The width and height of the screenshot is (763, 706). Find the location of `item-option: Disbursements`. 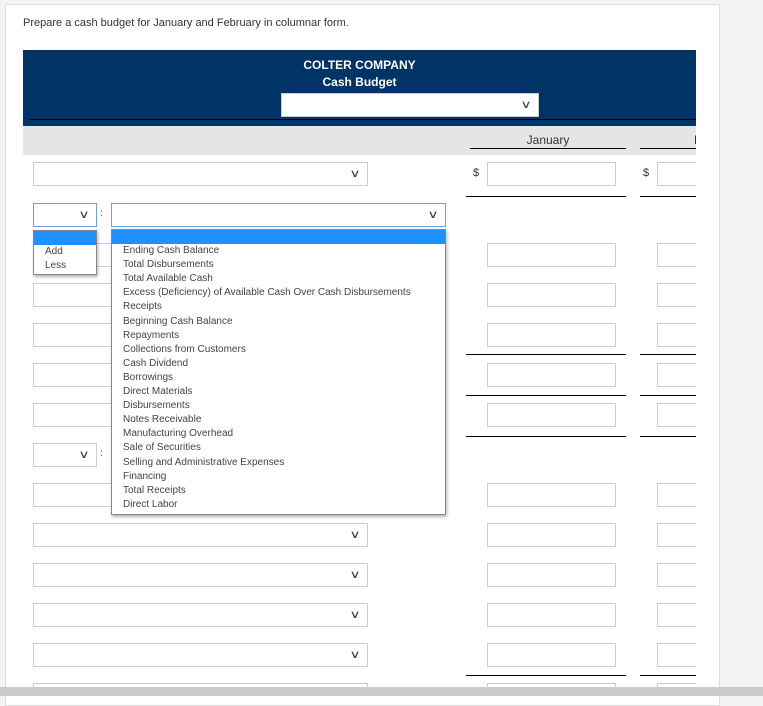

item-option: Disbursements is located at coordinates (278, 406).